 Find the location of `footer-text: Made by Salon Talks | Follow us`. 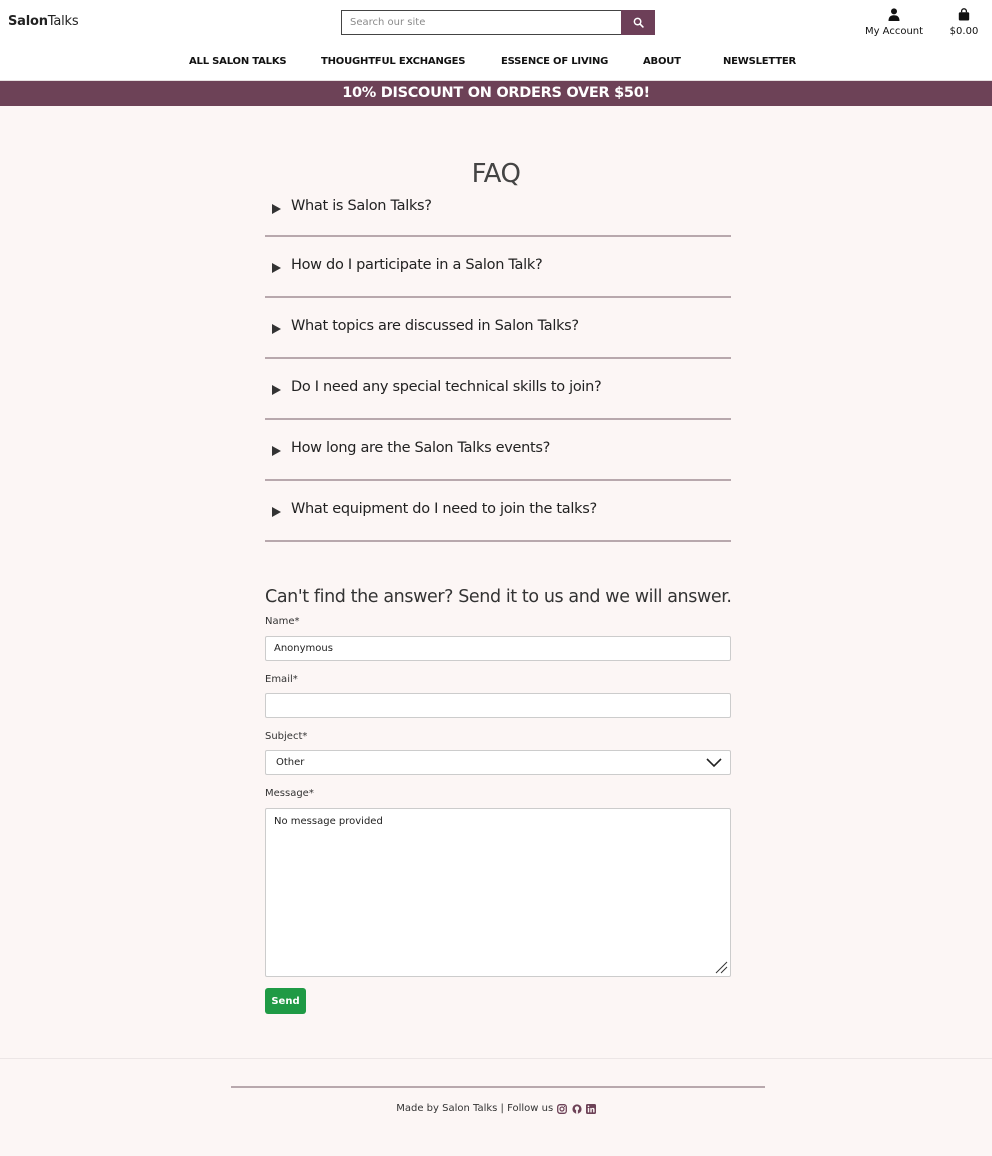

footer-text: Made by Salon Talks | Follow us is located at coordinates (475, 1108).